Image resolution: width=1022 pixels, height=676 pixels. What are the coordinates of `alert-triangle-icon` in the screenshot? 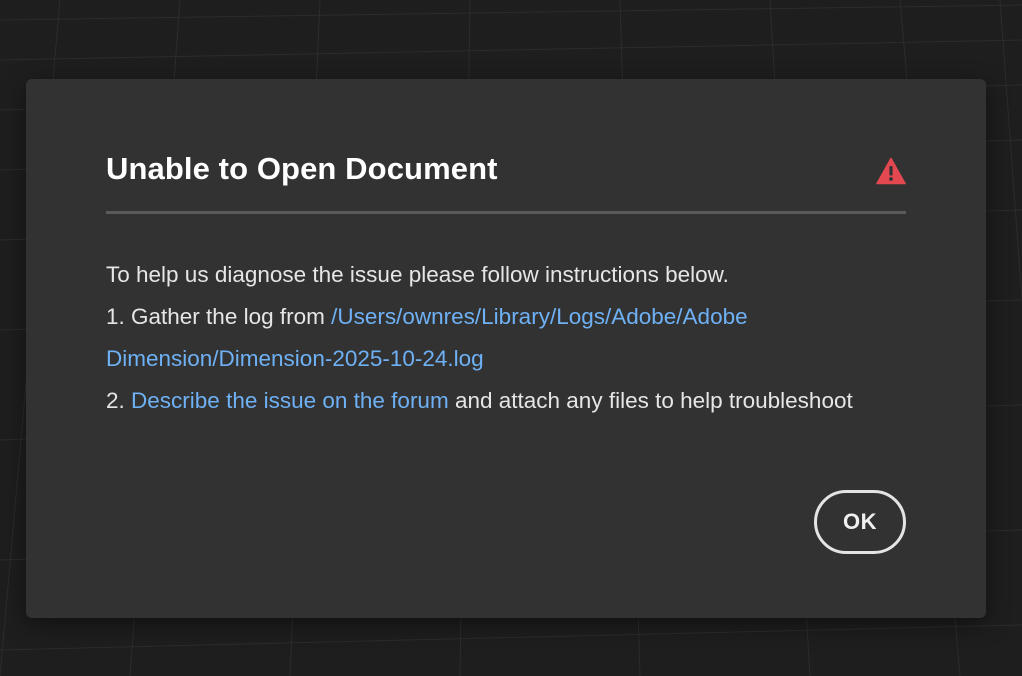 It's located at (891, 171).